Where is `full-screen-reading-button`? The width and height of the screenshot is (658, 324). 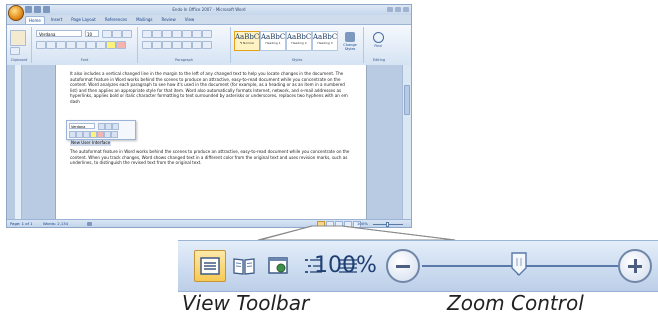 full-screen-reading-button is located at coordinates (244, 266).